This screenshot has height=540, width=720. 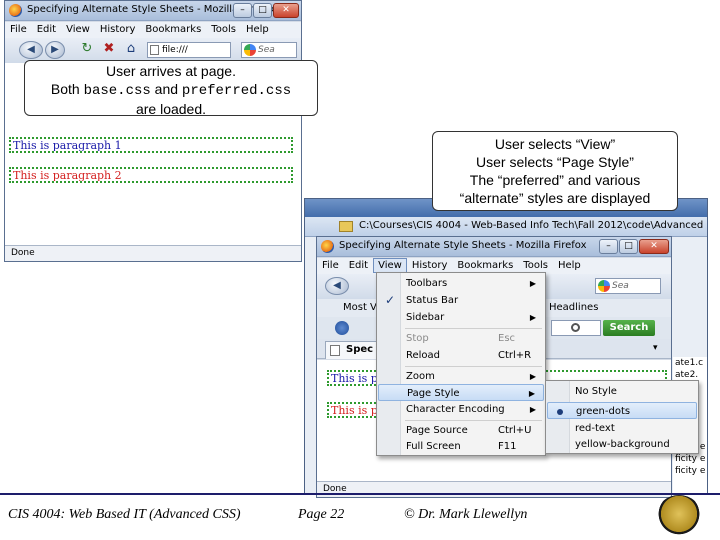 What do you see at coordinates (171, 71) in the screenshot?
I see `callout-arrives-line1: User arrives at page.` at bounding box center [171, 71].